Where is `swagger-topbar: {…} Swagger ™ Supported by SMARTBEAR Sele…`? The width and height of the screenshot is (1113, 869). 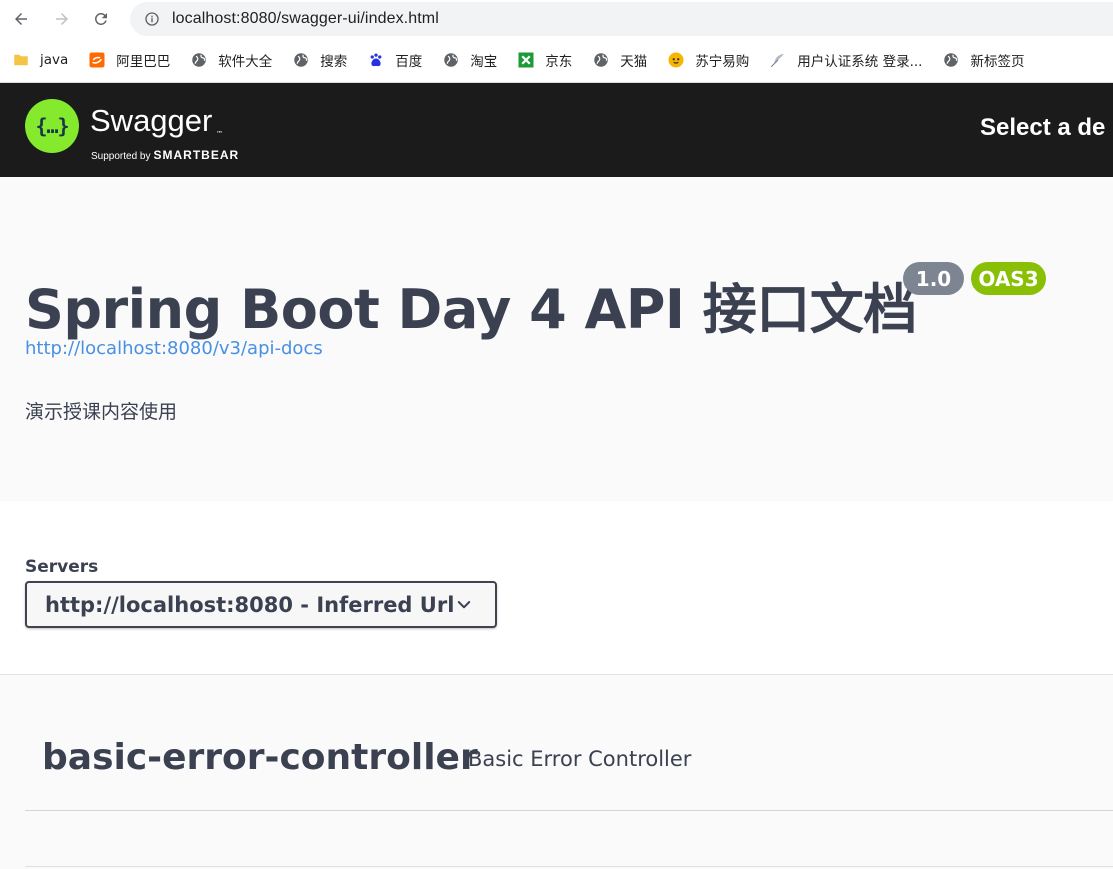 swagger-topbar: {…} Swagger ™ Supported by SMARTBEAR Sele… is located at coordinates (556, 130).